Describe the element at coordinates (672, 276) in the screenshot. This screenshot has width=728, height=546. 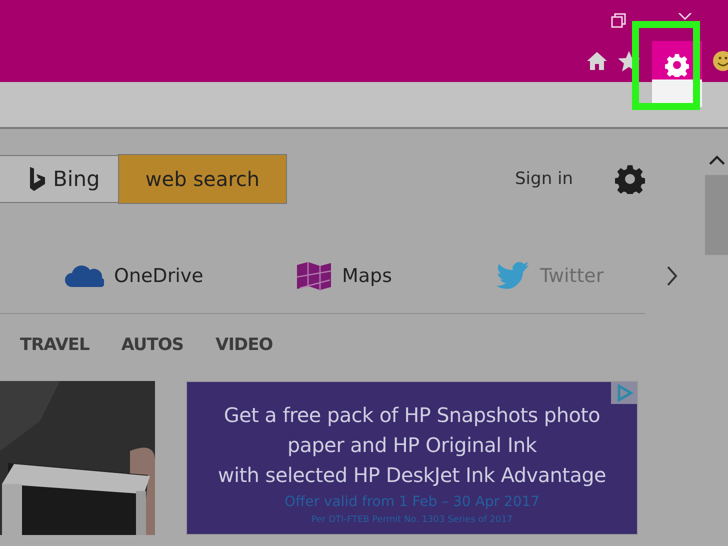
I see `chevron-right-icon` at that location.